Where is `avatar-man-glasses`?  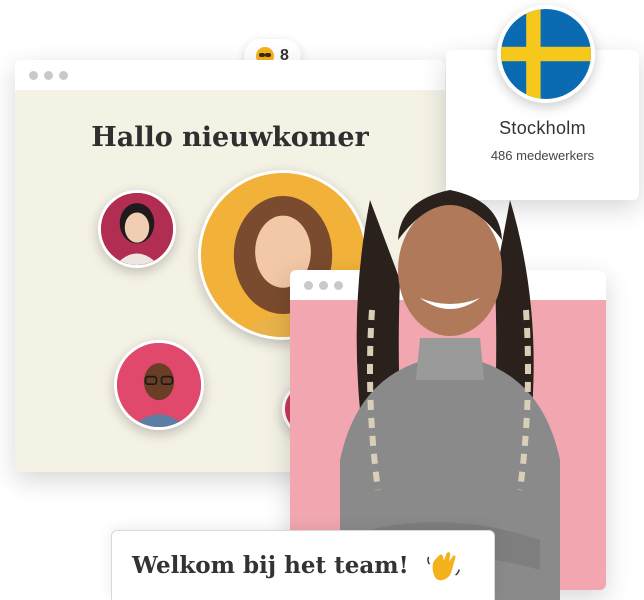
avatar-man-glasses is located at coordinates (159, 385).